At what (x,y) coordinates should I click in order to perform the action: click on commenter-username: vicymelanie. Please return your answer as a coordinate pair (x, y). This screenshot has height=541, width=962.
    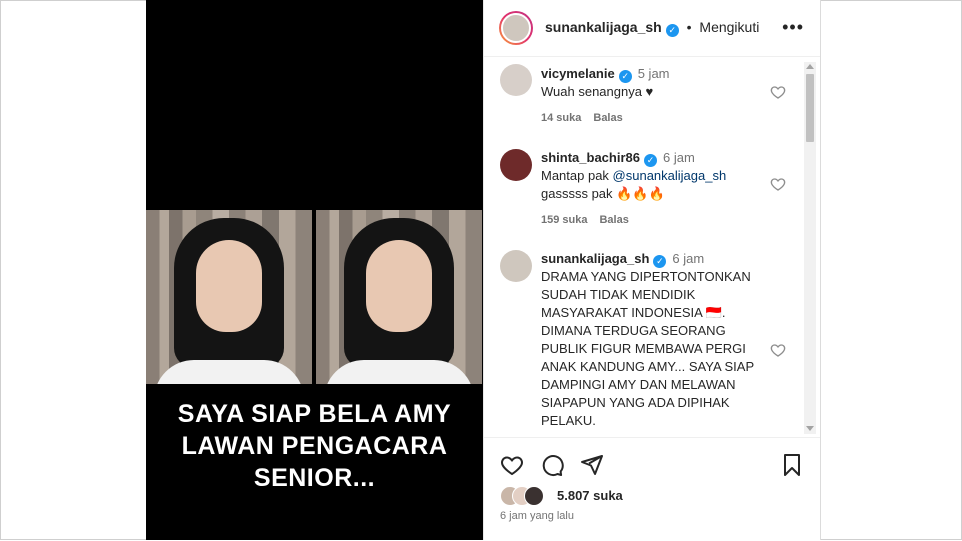
    Looking at the image, I should click on (578, 73).